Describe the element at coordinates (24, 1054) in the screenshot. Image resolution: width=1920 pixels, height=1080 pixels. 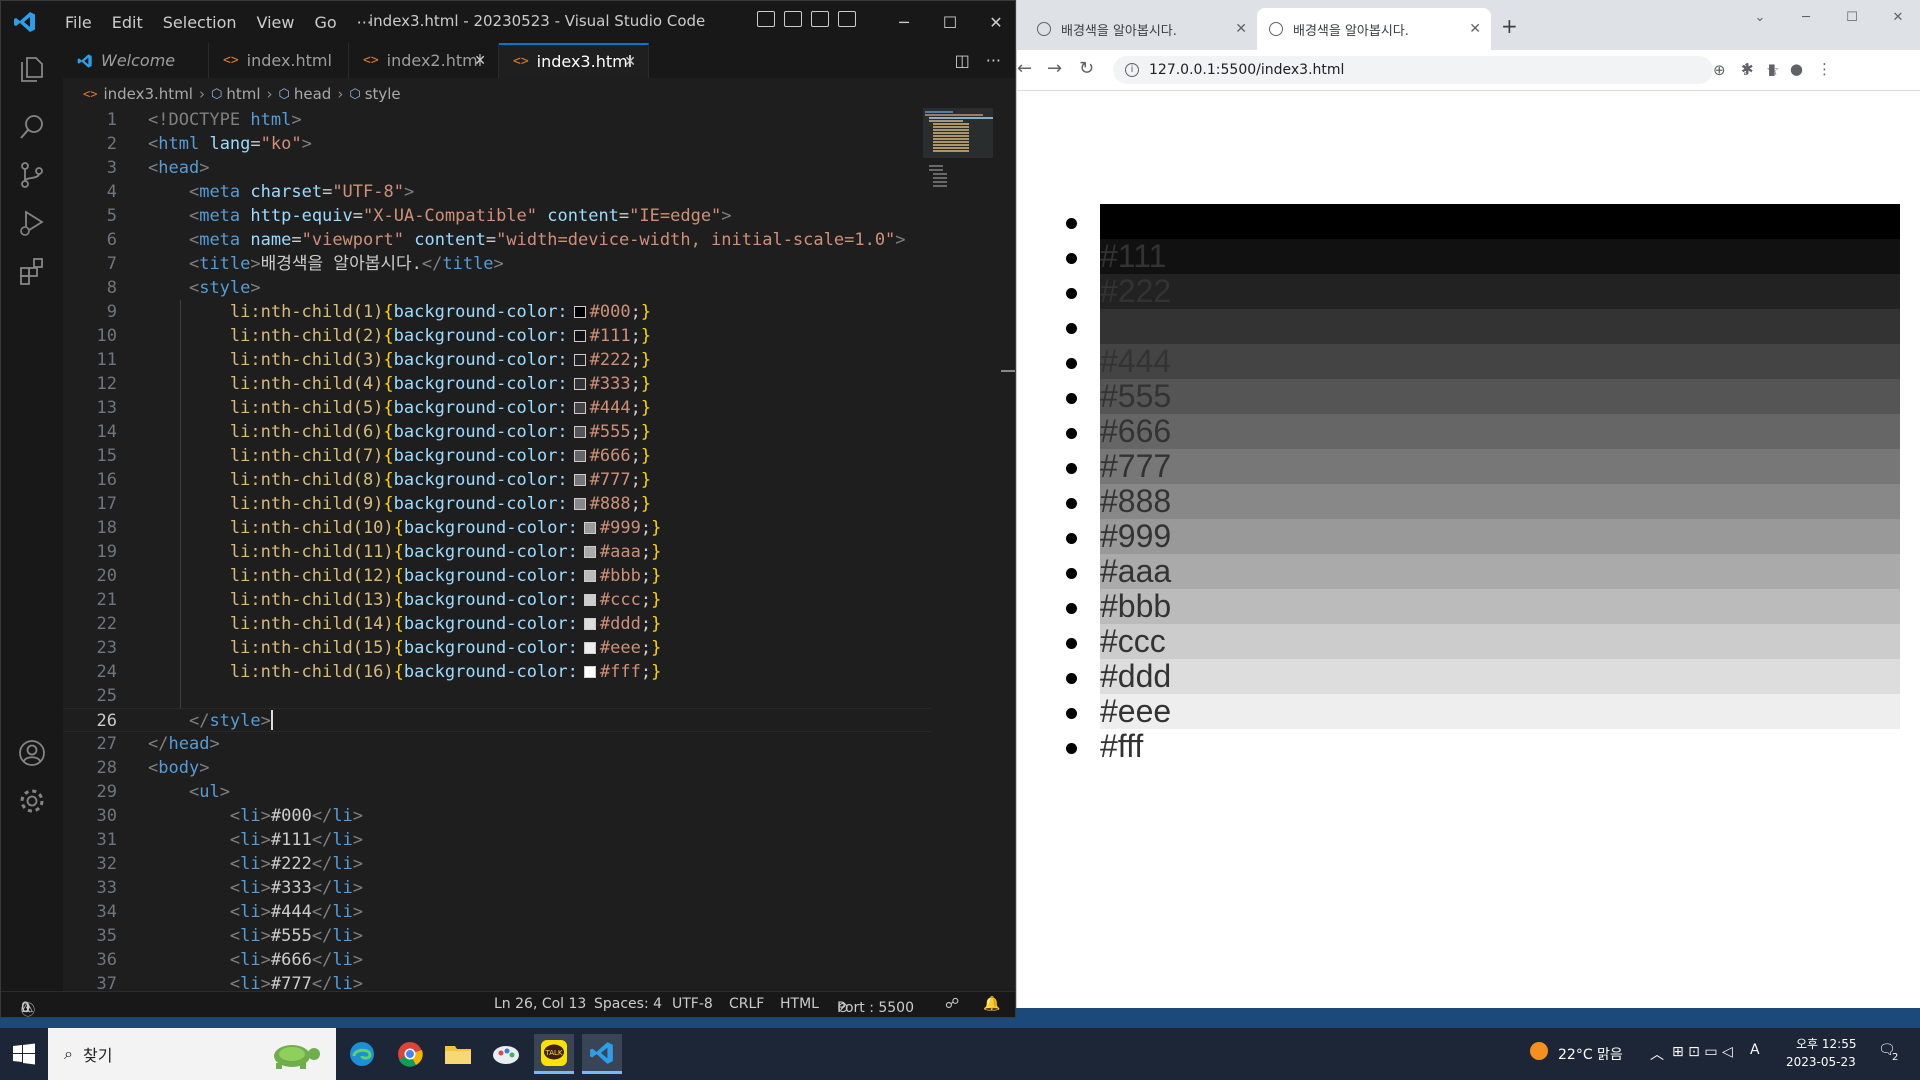
I see `windows-start-icon` at that location.